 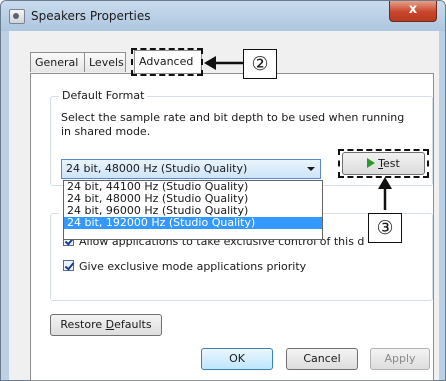 I want to click on sample-rate-selected: 24 bit, 48000 Hz (Studio Quality), so click(x=157, y=168).